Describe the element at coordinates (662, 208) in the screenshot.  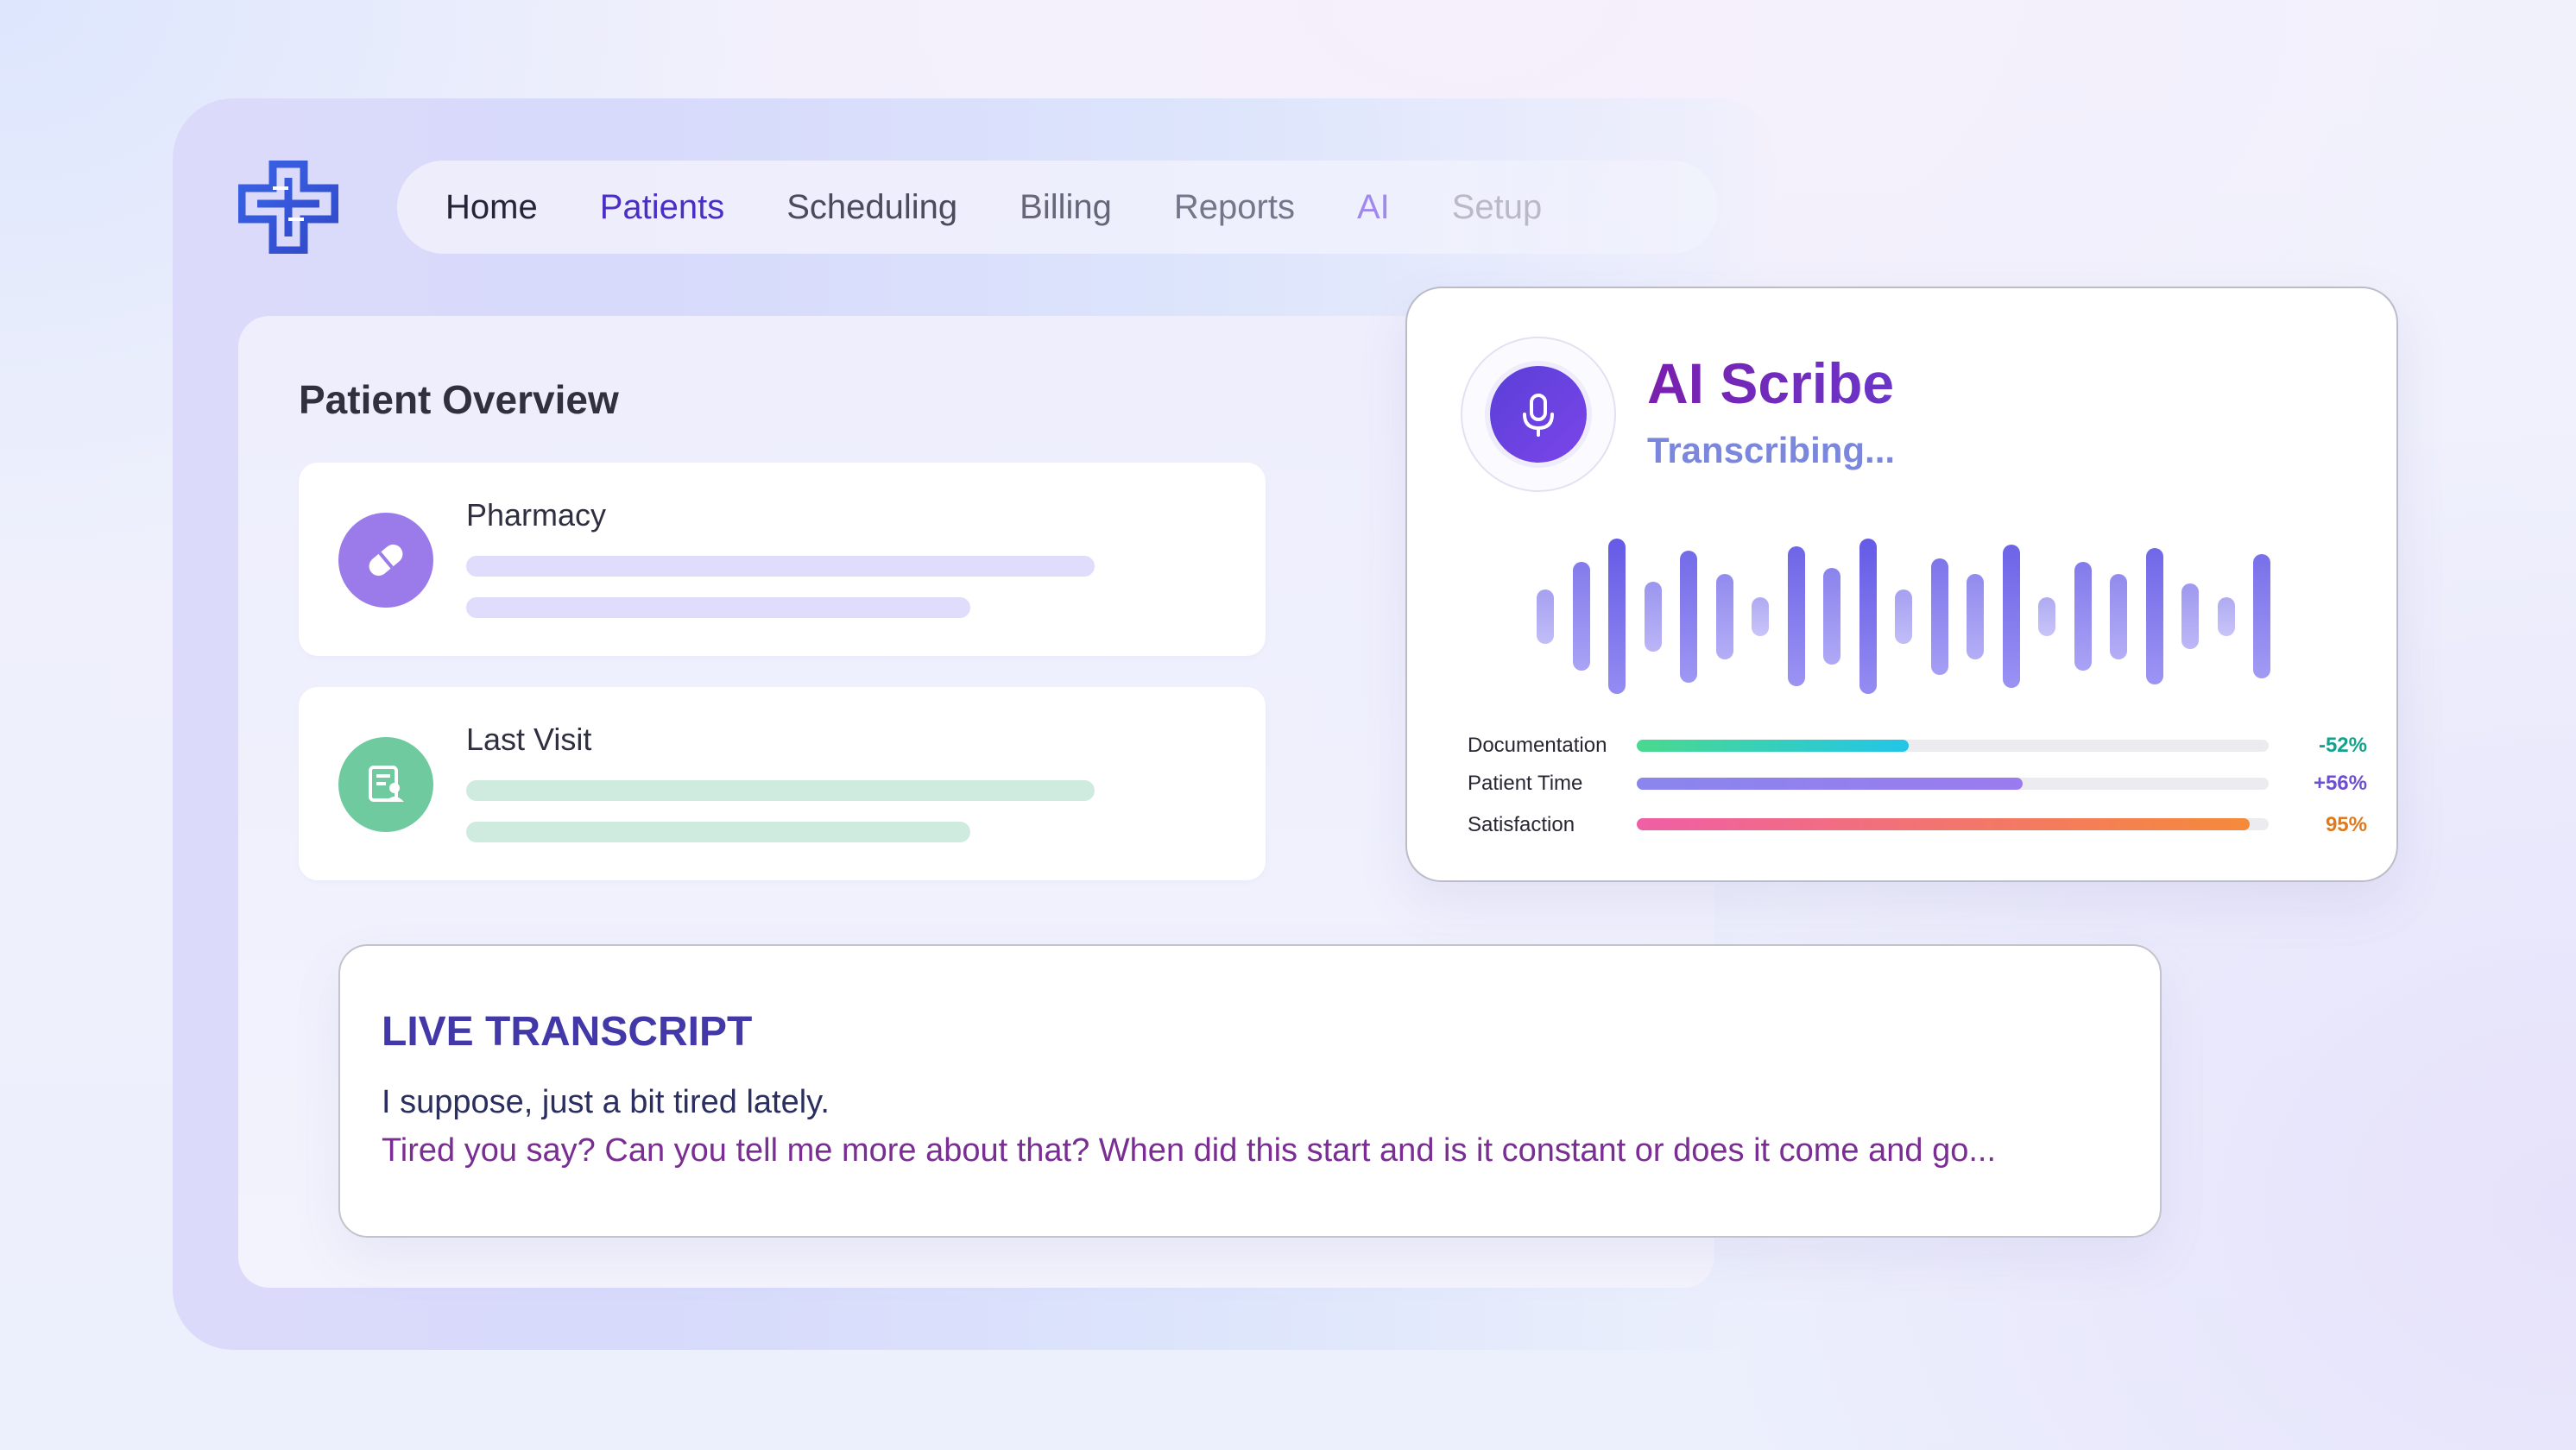
I see `nav-item-patients: Patients` at that location.